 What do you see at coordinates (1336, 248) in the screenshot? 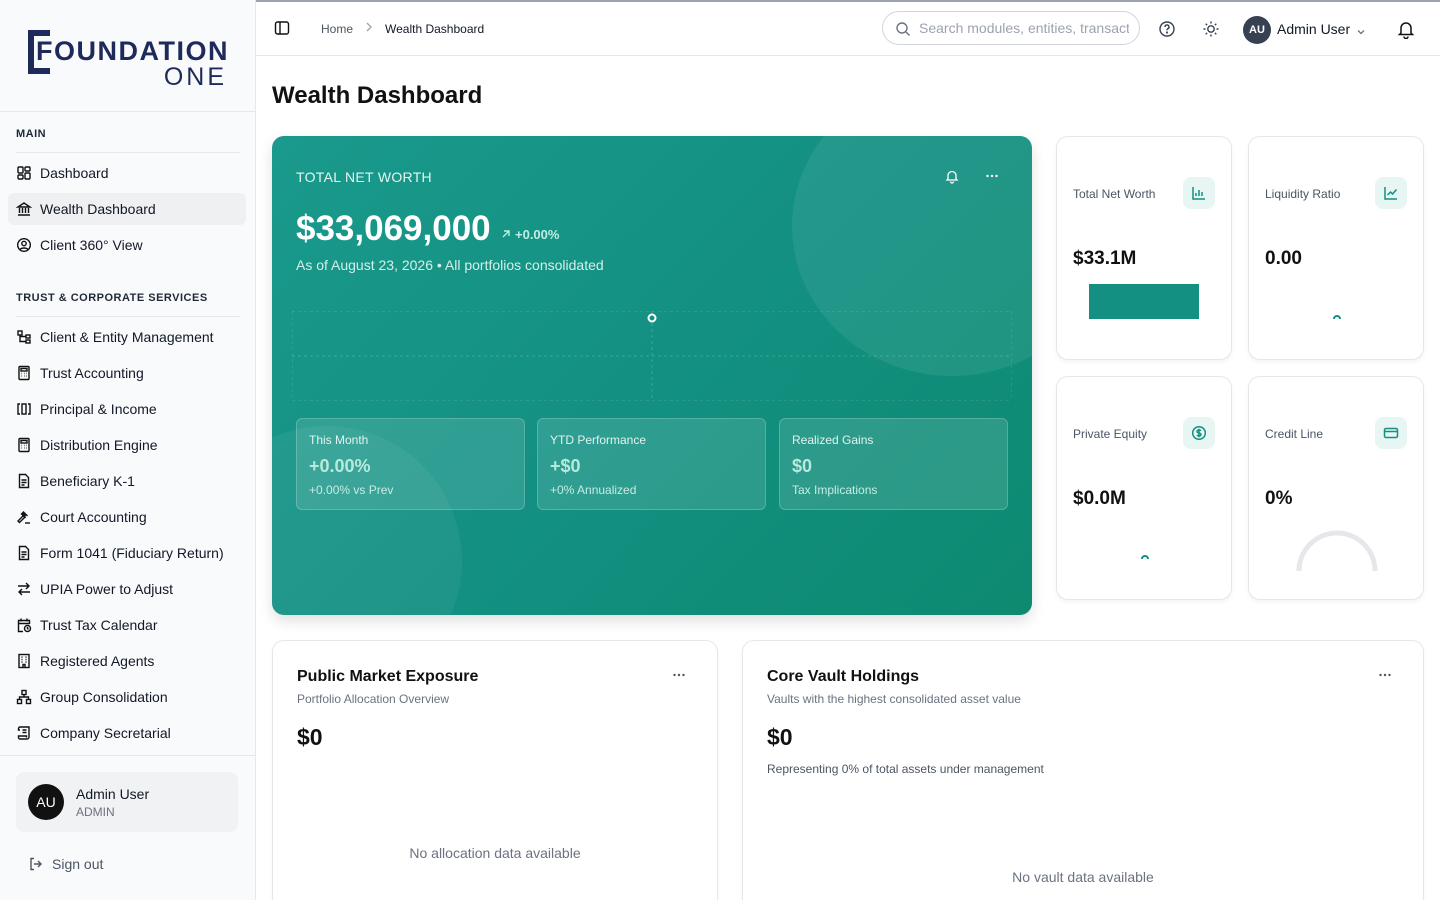
I see `kpi-card-liquidity-ratio: Liquidity Ratio 0.00` at bounding box center [1336, 248].